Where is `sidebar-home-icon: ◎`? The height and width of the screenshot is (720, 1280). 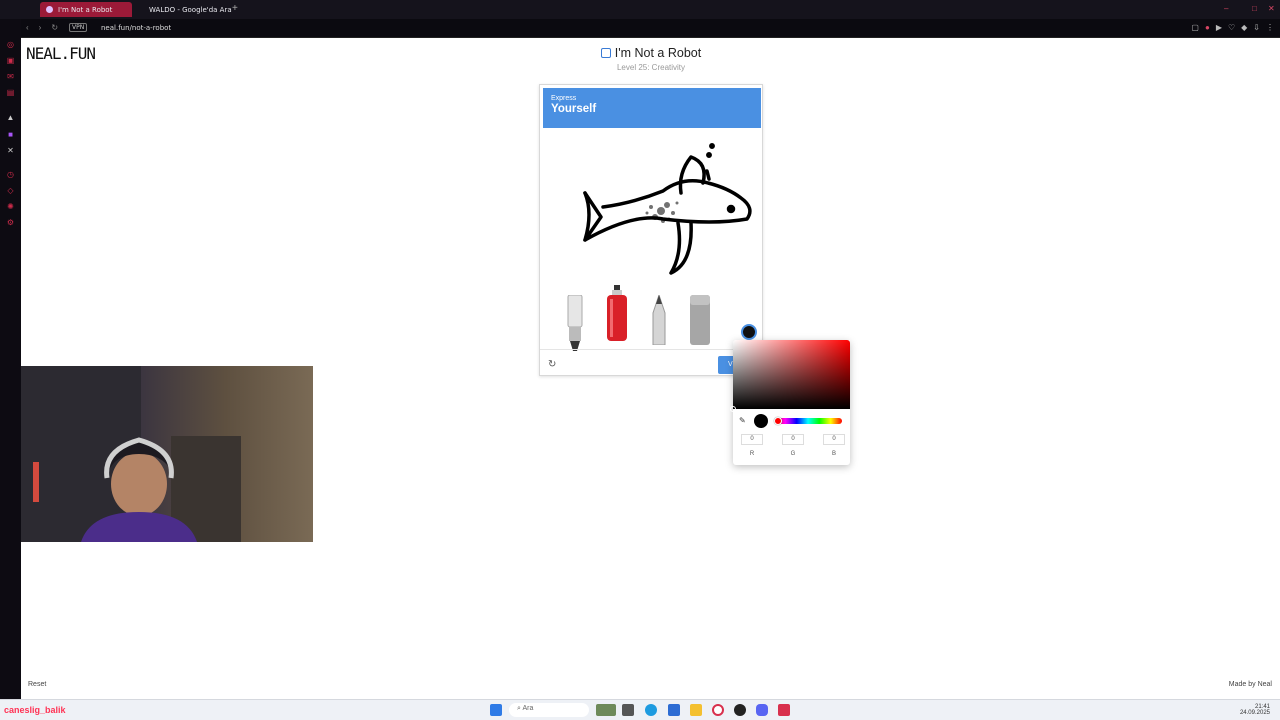
sidebar-home-icon: ◎ is located at coordinates (10, 44).